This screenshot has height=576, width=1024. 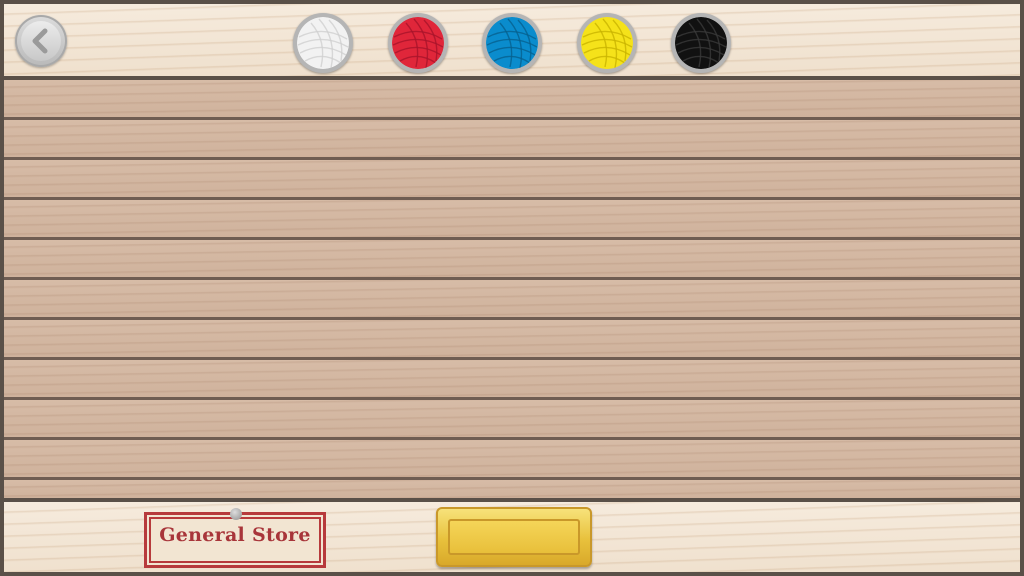 I want to click on yarn-yellow-button, so click(x=607, y=43).